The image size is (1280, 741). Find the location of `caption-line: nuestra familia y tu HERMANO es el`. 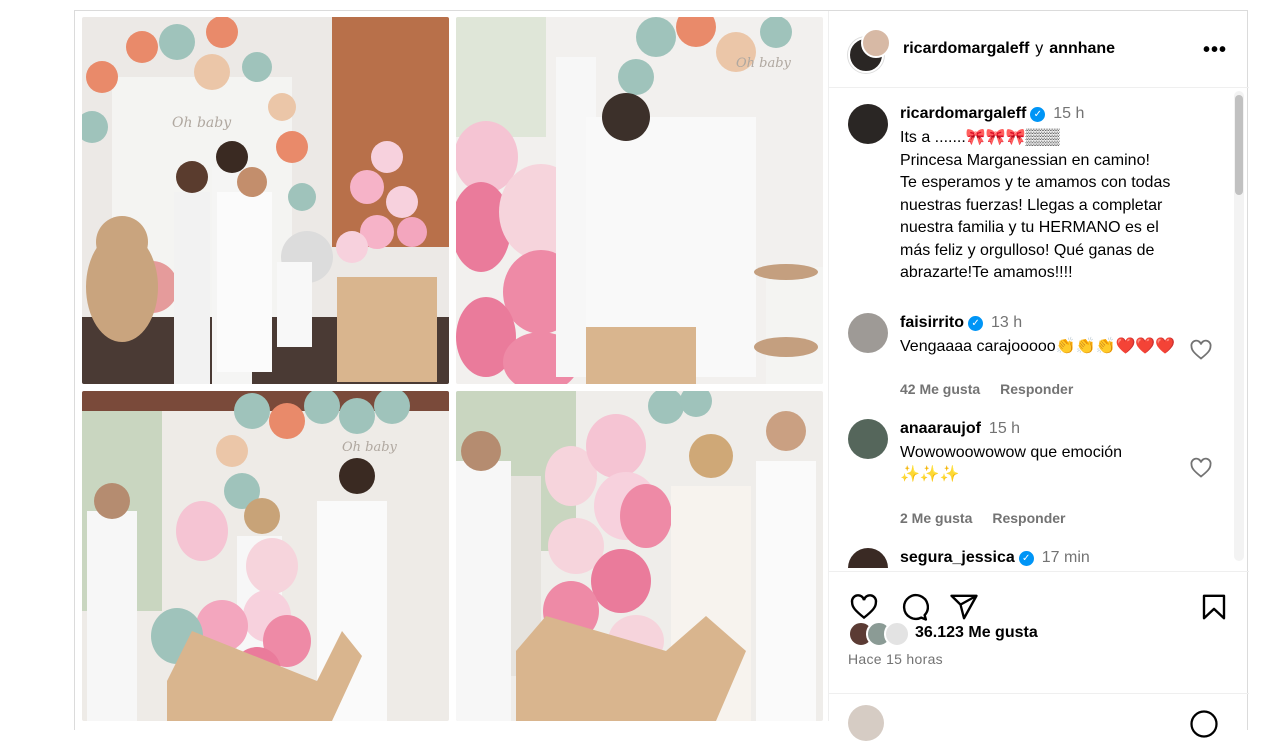

caption-line: nuestra familia y tu HERMANO es el is located at coordinates (1029, 227).